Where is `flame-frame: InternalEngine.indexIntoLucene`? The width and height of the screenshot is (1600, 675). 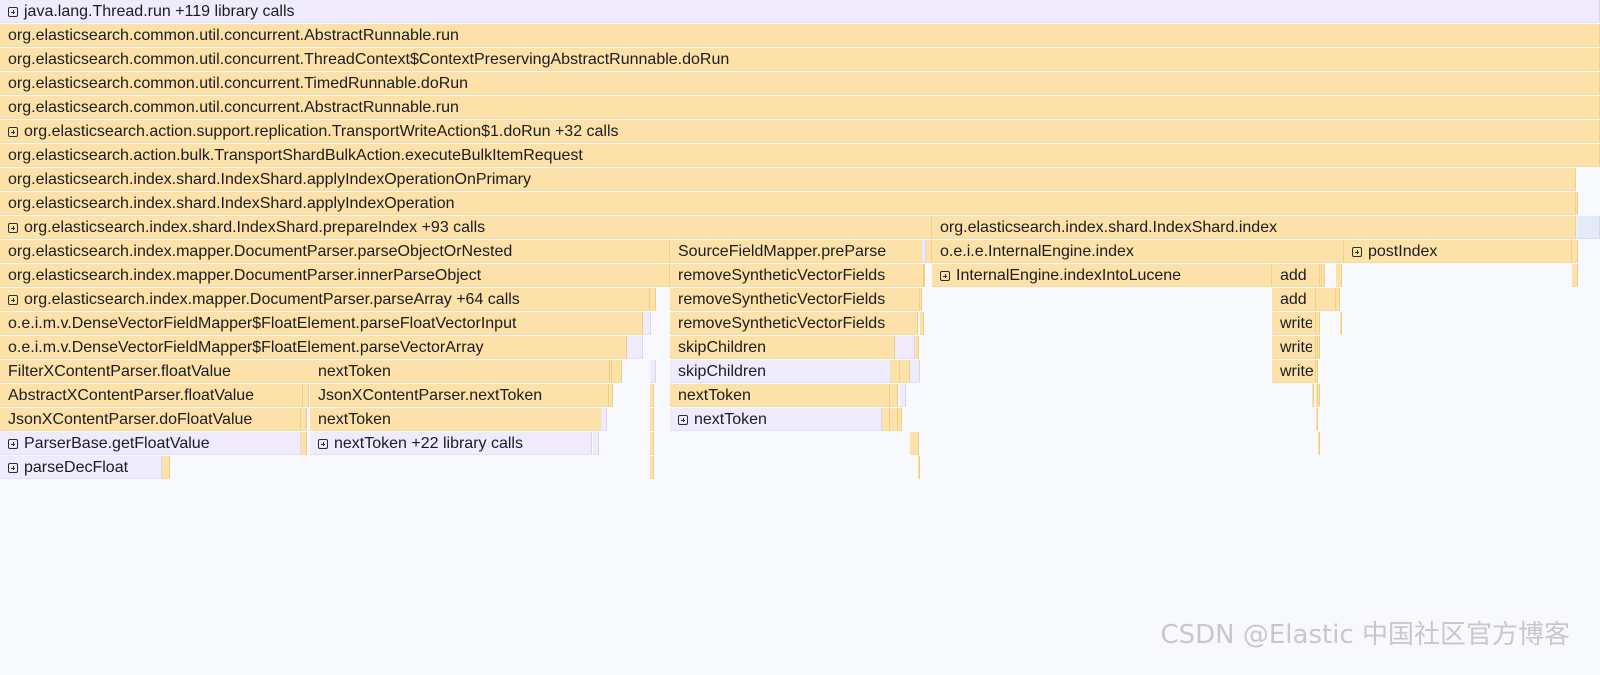 flame-frame: InternalEngine.indexIntoLucene is located at coordinates (1102, 275).